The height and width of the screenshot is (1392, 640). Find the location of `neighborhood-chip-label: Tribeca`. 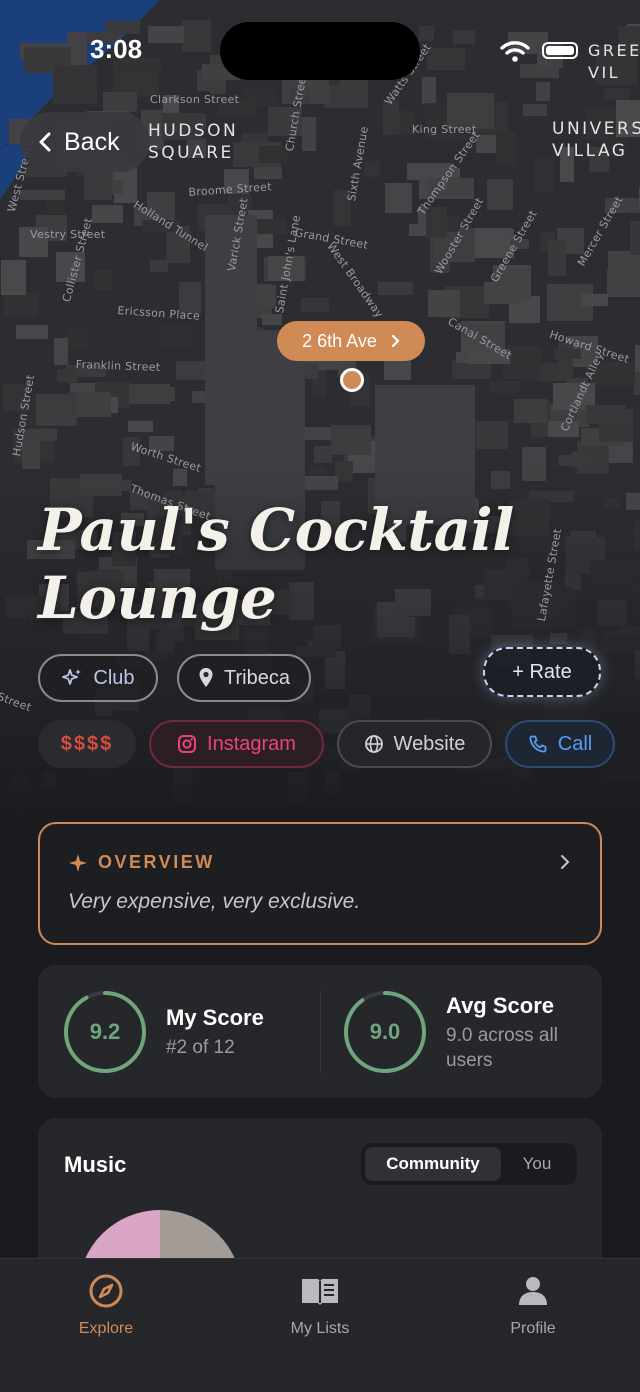

neighborhood-chip-label: Tribeca is located at coordinates (257, 677).